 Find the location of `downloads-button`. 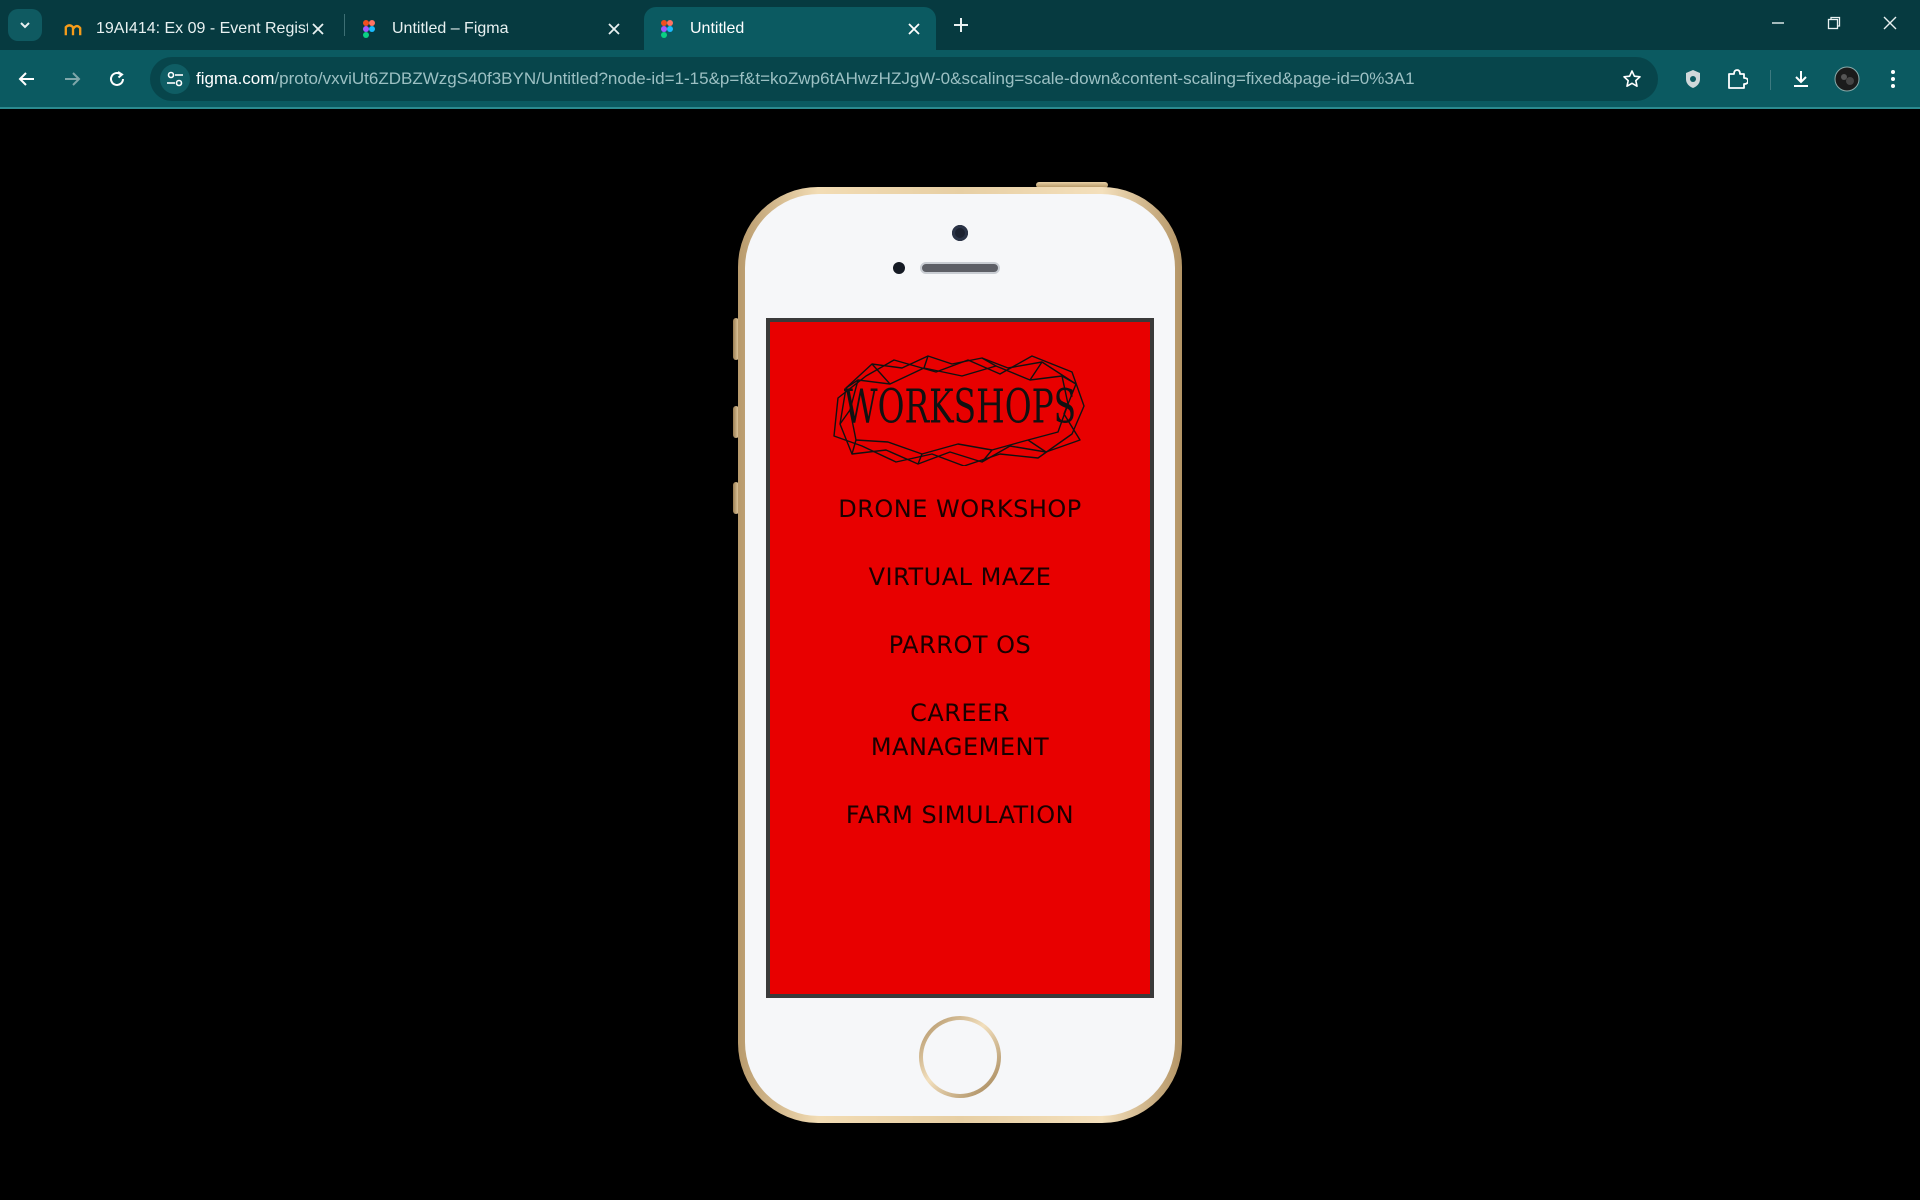

downloads-button is located at coordinates (1801, 79).